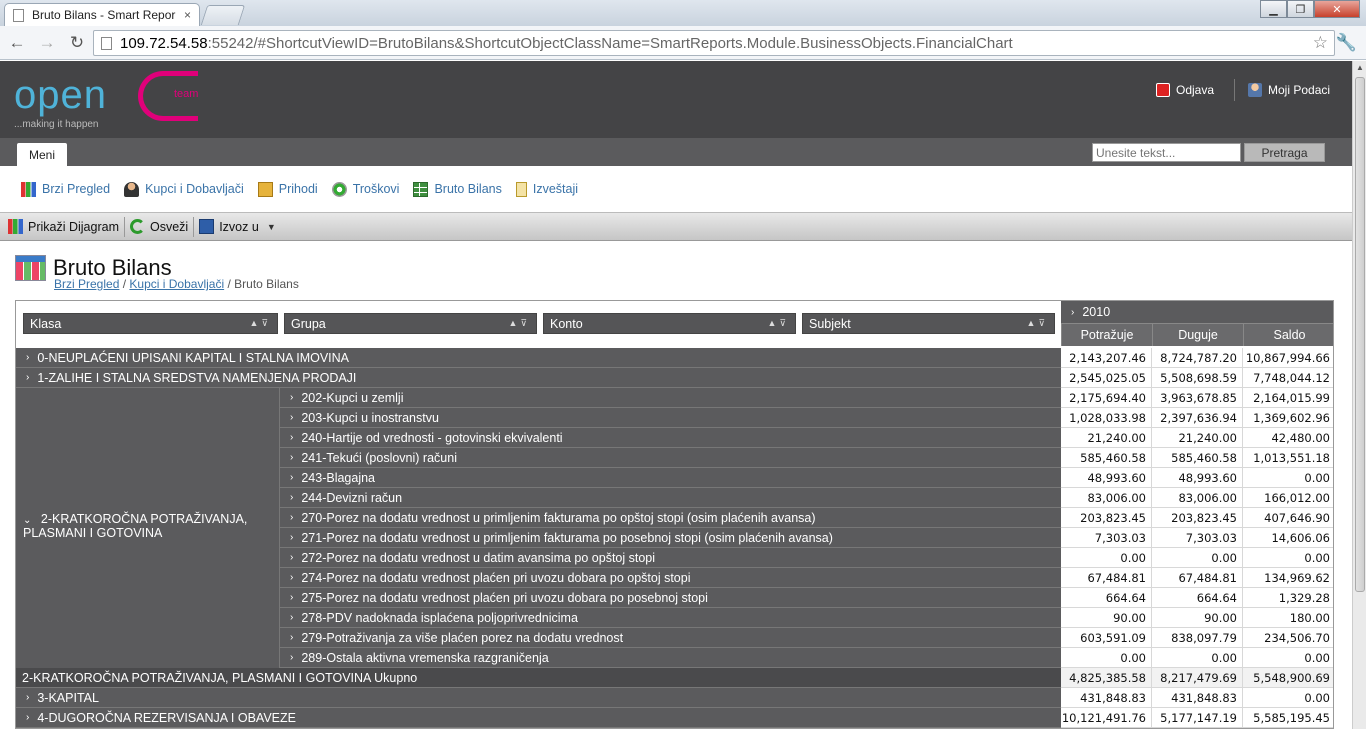 The width and height of the screenshot is (1366, 729). What do you see at coordinates (86, 284) in the screenshot?
I see `breadcrumb-brzi-pregled: Brzi Pregled` at bounding box center [86, 284].